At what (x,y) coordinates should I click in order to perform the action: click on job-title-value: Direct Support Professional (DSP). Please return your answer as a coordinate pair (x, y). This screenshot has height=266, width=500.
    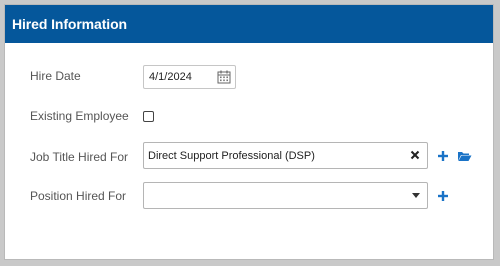
    Looking at the image, I should click on (231, 156).